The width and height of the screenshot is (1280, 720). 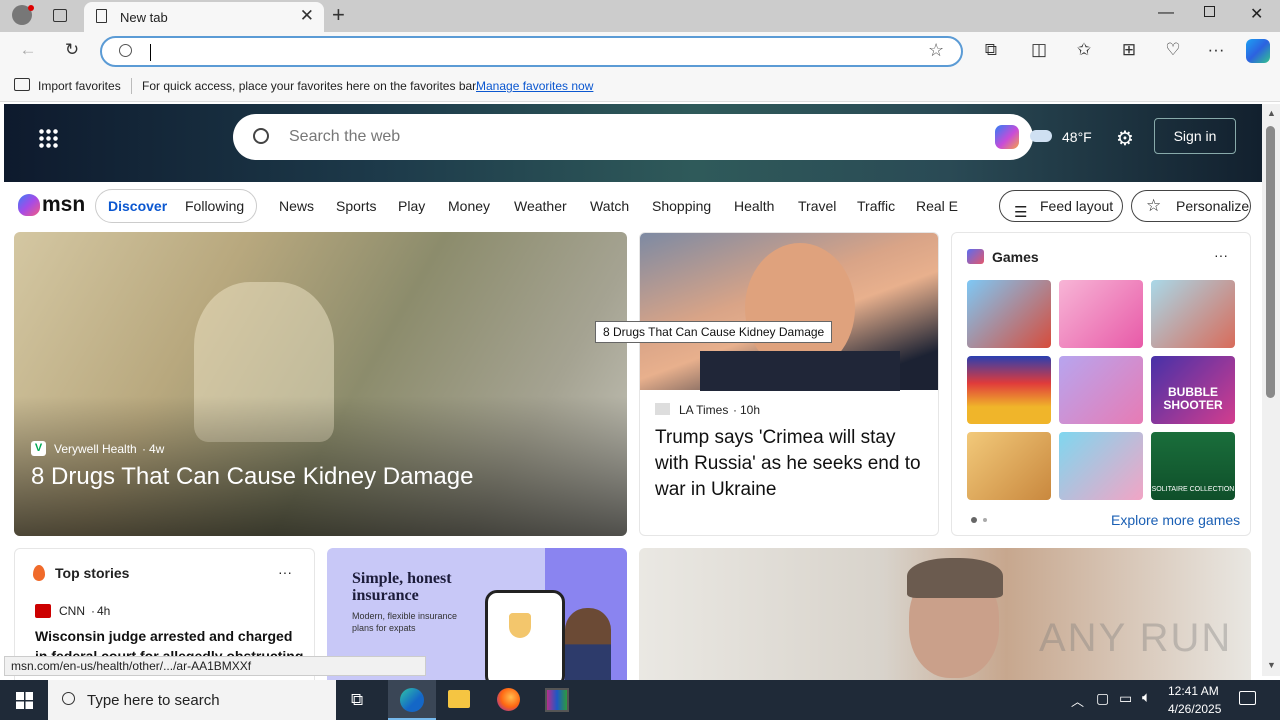 What do you see at coordinates (681, 206) in the screenshot?
I see `nav-shopping: Shopping` at bounding box center [681, 206].